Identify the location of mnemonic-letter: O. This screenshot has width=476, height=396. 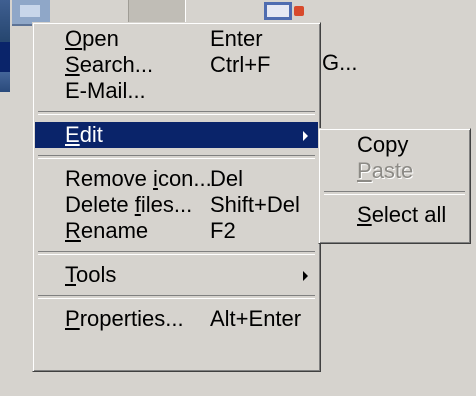
(74, 38).